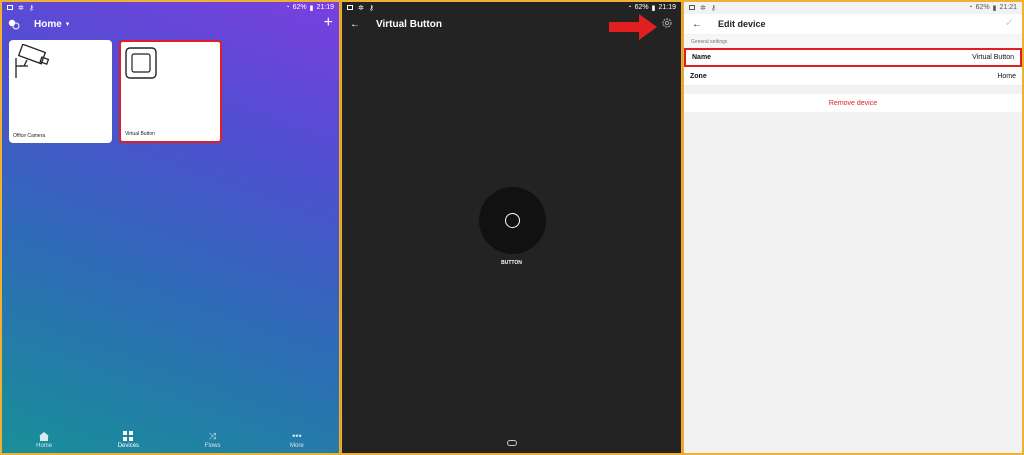  Describe the element at coordinates (853, 57) in the screenshot. I see `name-row: Name Virtual Button` at that location.